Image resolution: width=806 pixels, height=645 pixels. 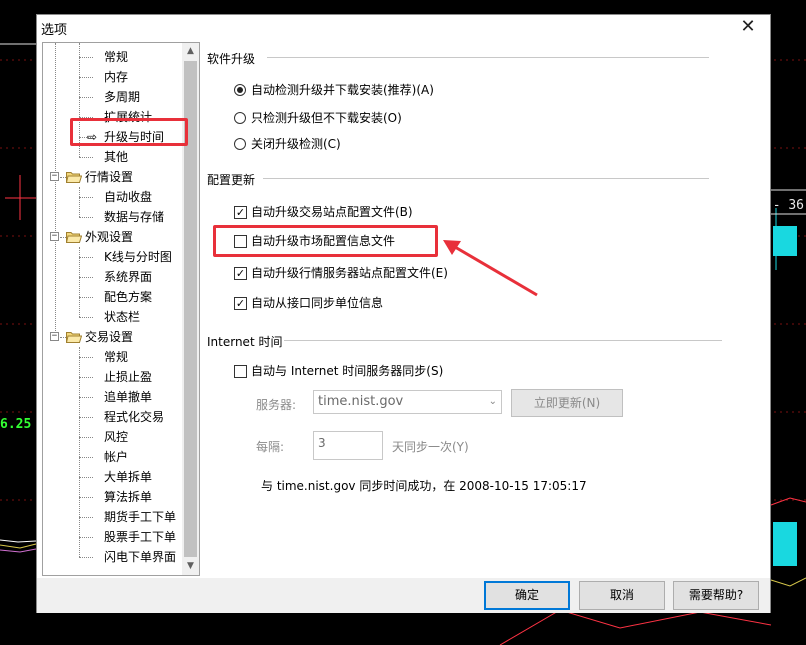 What do you see at coordinates (492, 401) in the screenshot?
I see `chevron-down-icon: ⌄` at bounding box center [492, 401].